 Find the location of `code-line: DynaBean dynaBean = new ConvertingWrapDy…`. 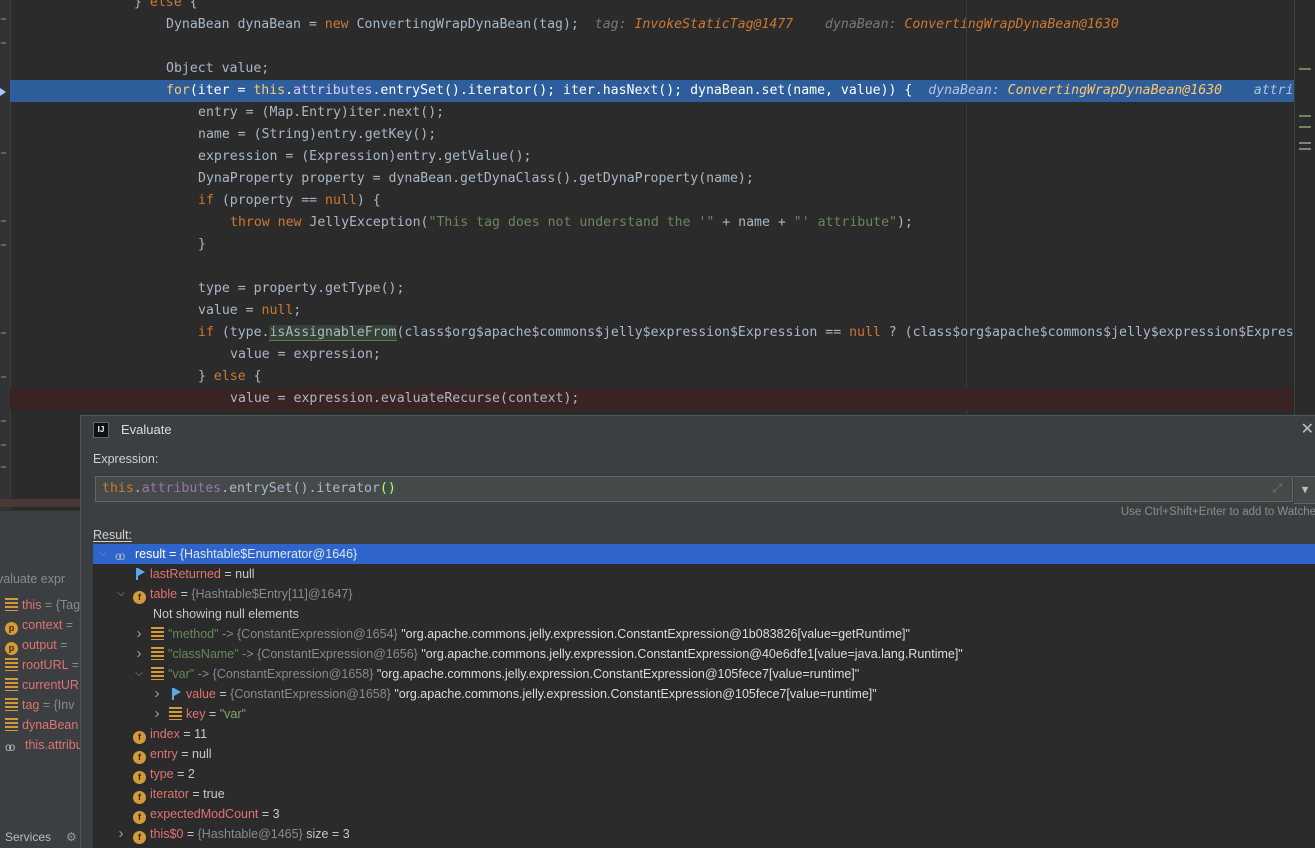

code-line: DynaBean dynaBean = new ConvertingWrapDy… is located at coordinates (662, 25).